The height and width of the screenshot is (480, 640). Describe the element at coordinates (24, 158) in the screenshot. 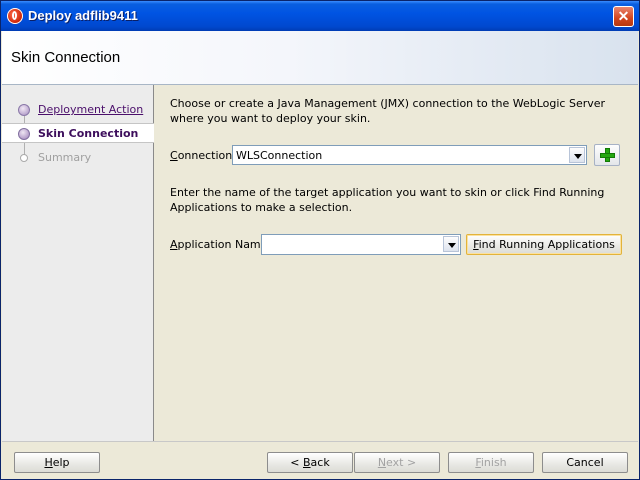

I see `step-future-icon` at that location.